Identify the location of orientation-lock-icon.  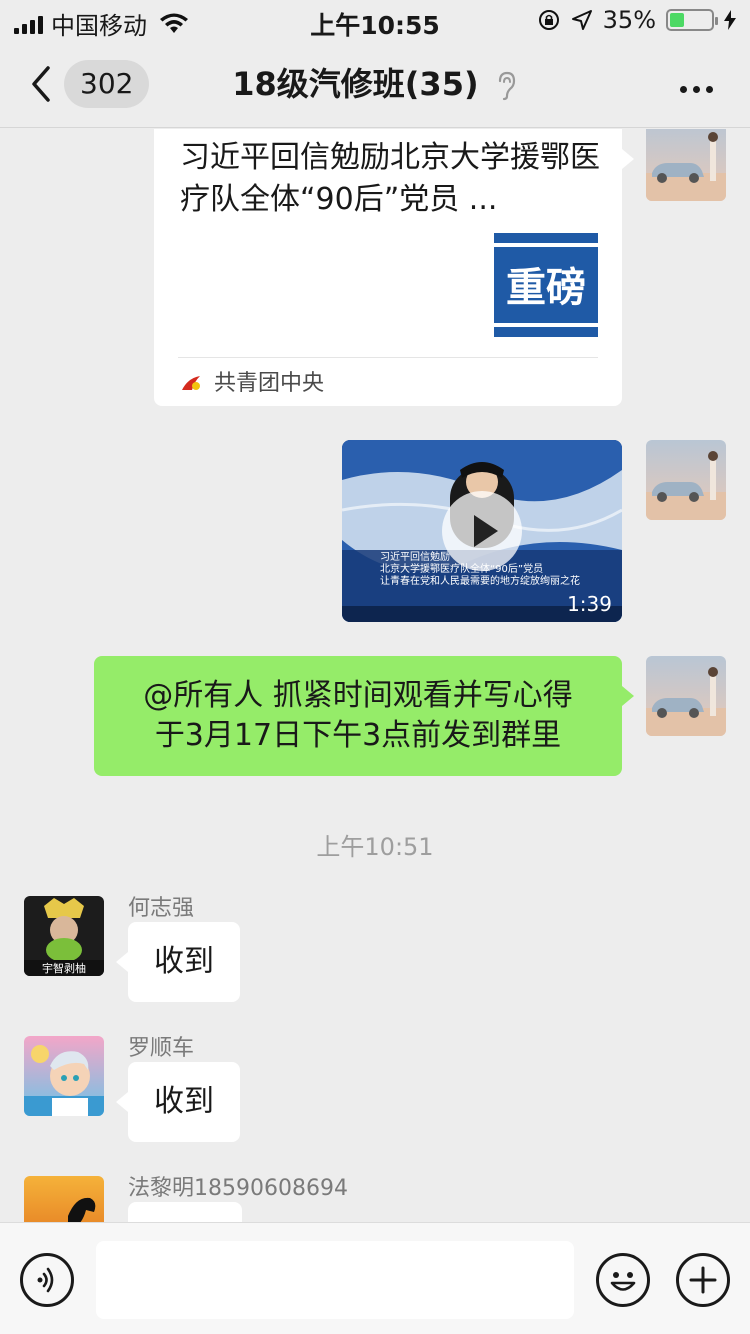
(548, 20).